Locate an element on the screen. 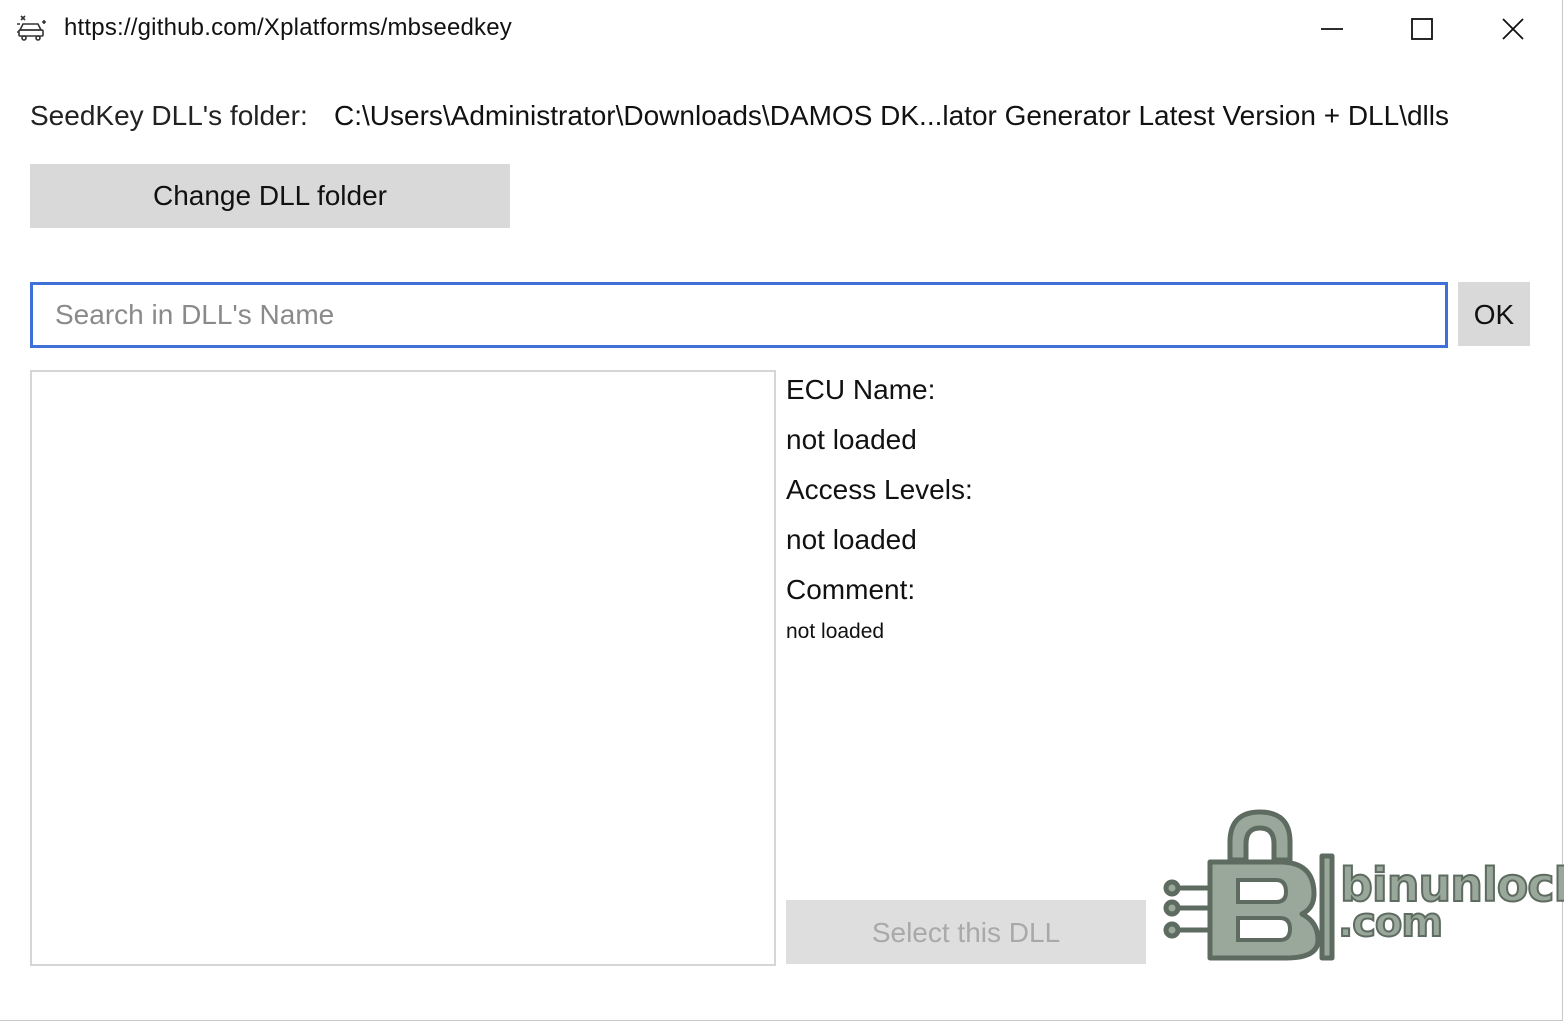  minimize-button is located at coordinates (1332, 29).